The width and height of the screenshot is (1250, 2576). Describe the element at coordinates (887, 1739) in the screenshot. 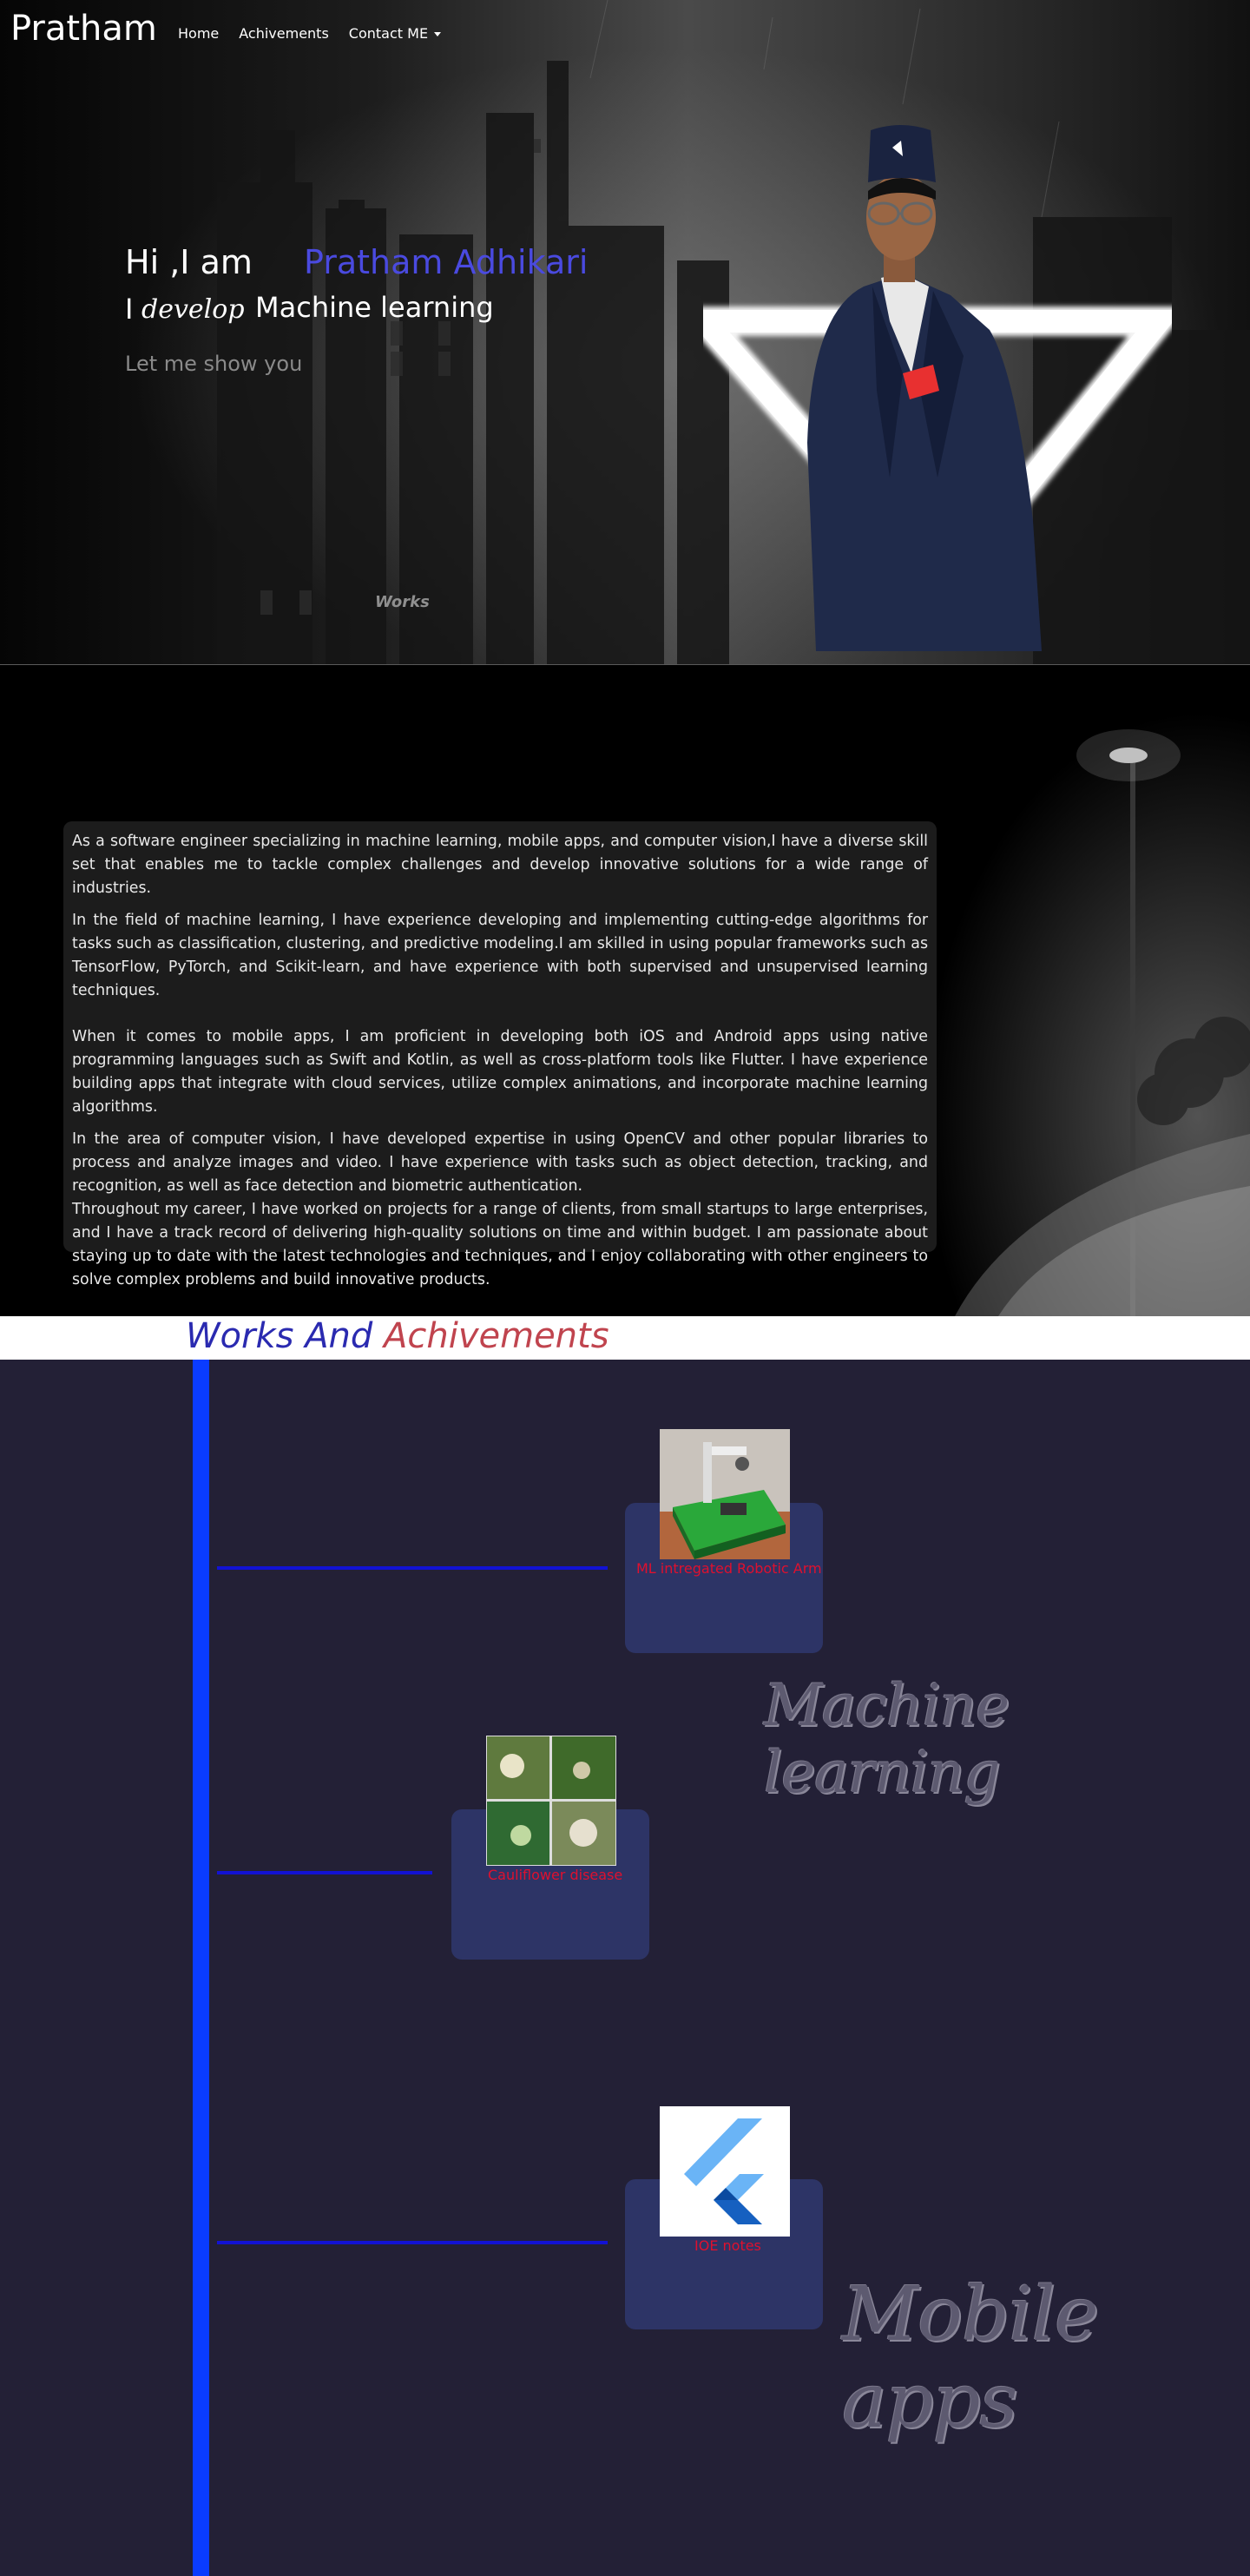

I see `category-machine-learning: Machine learning` at that location.